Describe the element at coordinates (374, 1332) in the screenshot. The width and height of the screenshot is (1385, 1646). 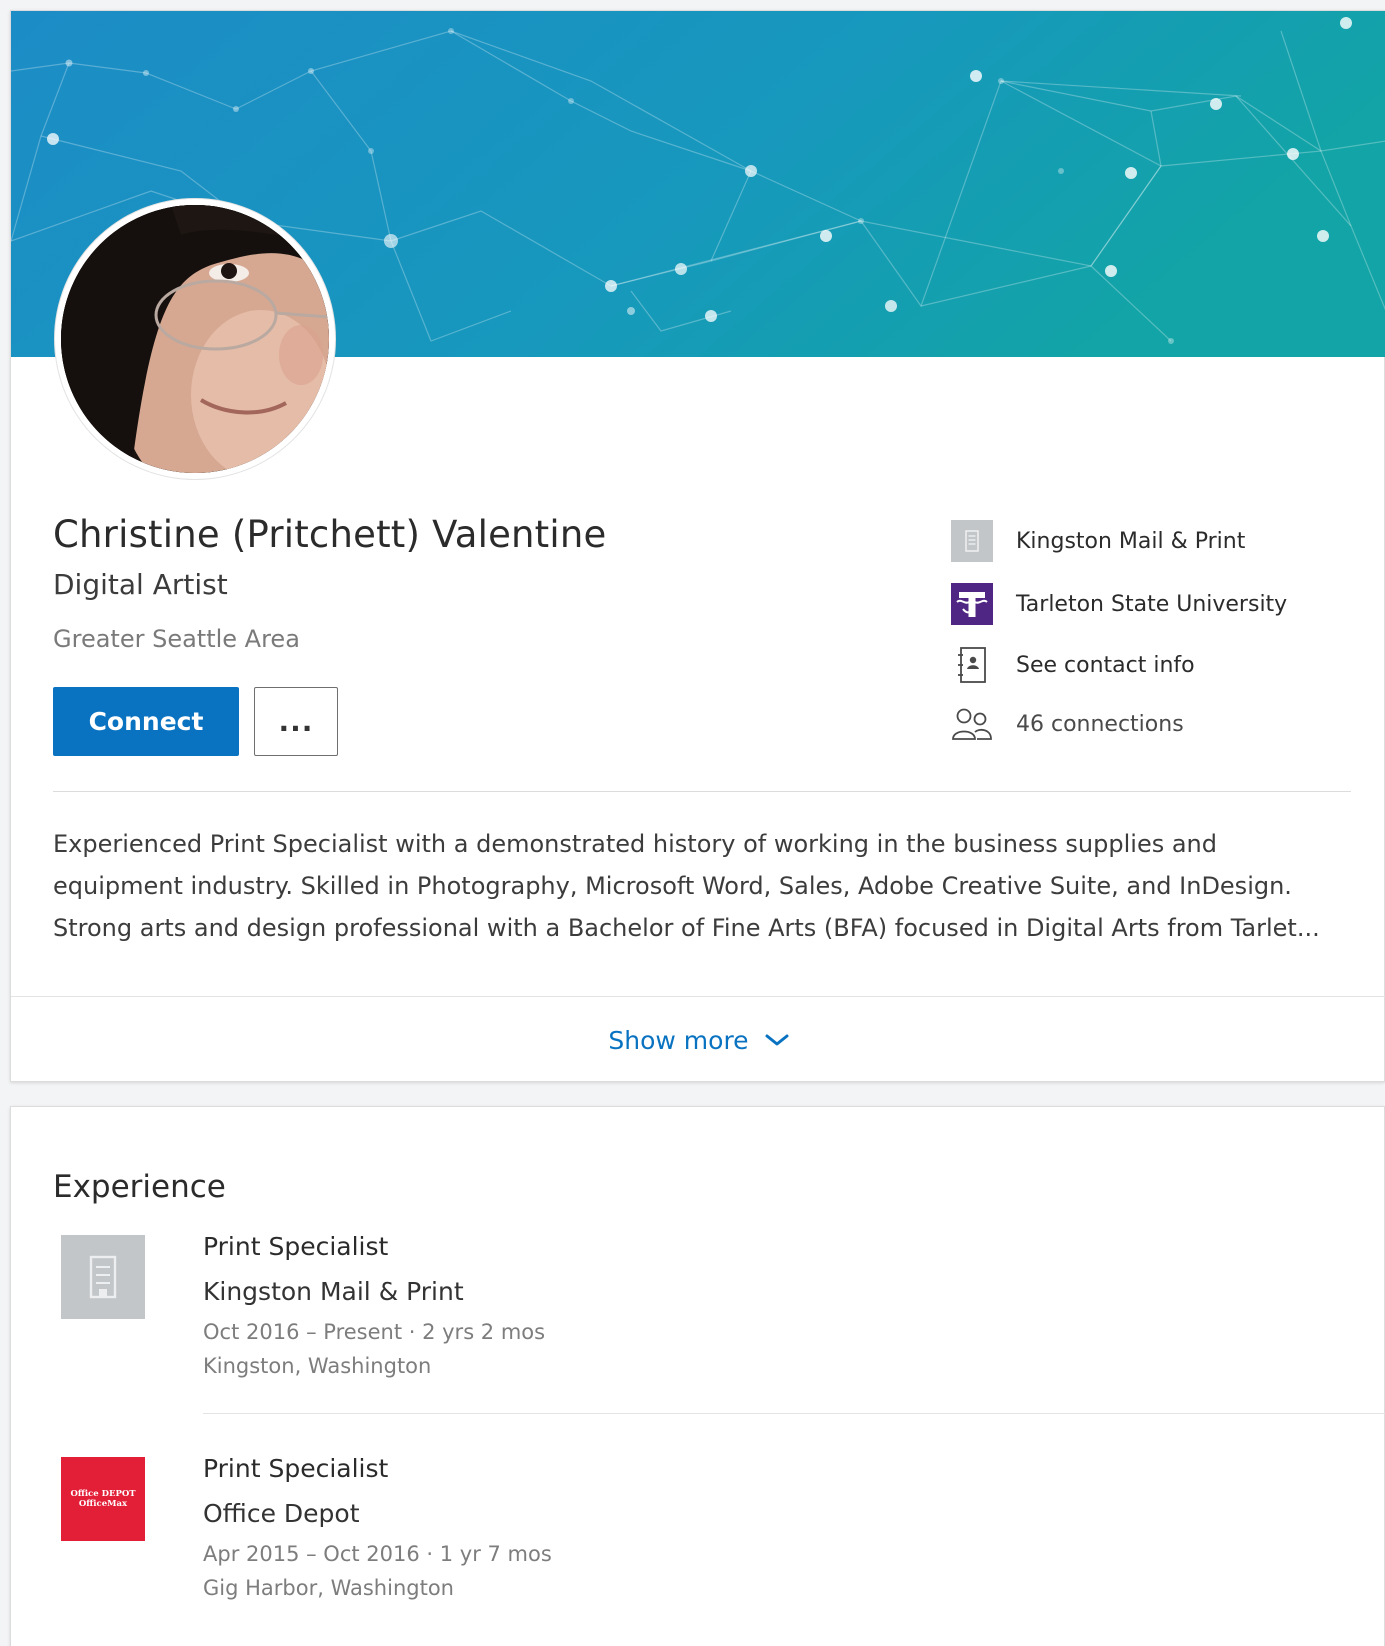
I see `employment-dates: Oct 2016 – Present · 2 yrs 2 mos` at that location.